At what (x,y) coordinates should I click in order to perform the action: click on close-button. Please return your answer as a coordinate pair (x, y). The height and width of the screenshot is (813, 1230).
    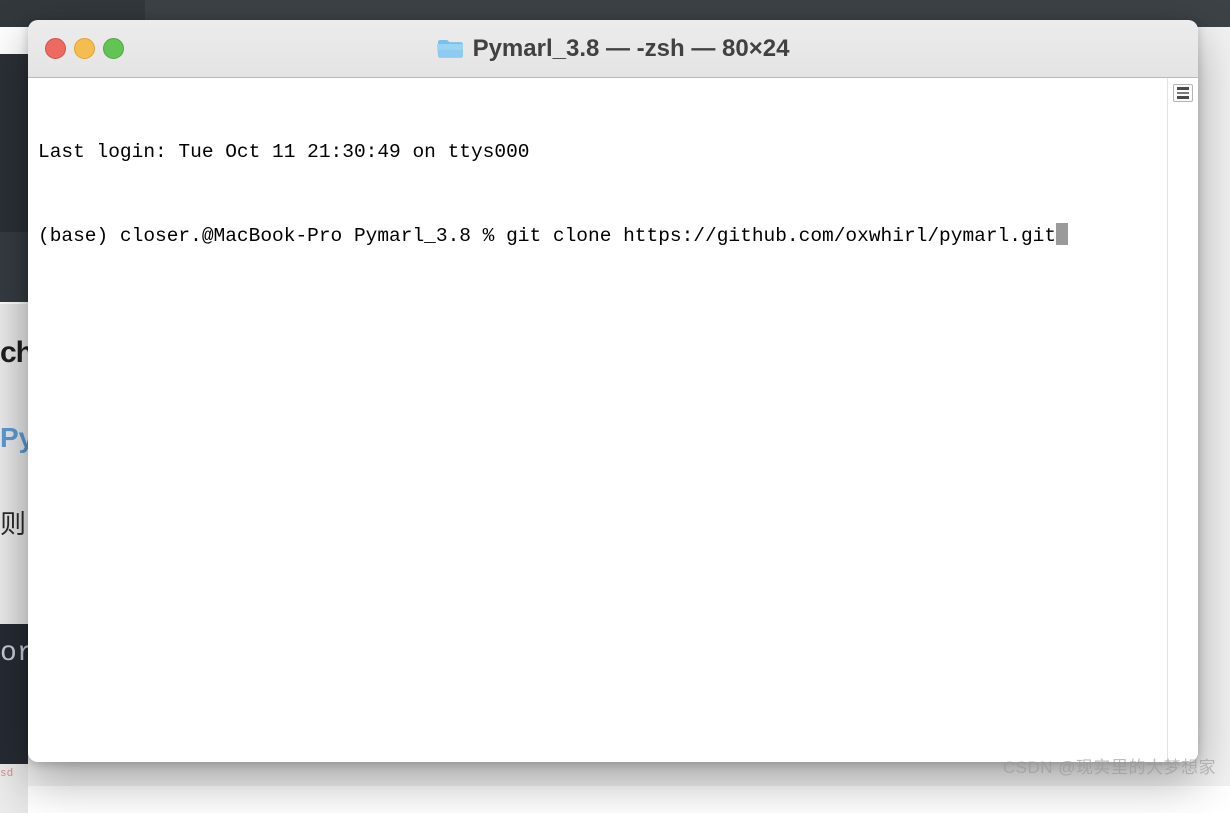
    Looking at the image, I should click on (55, 48).